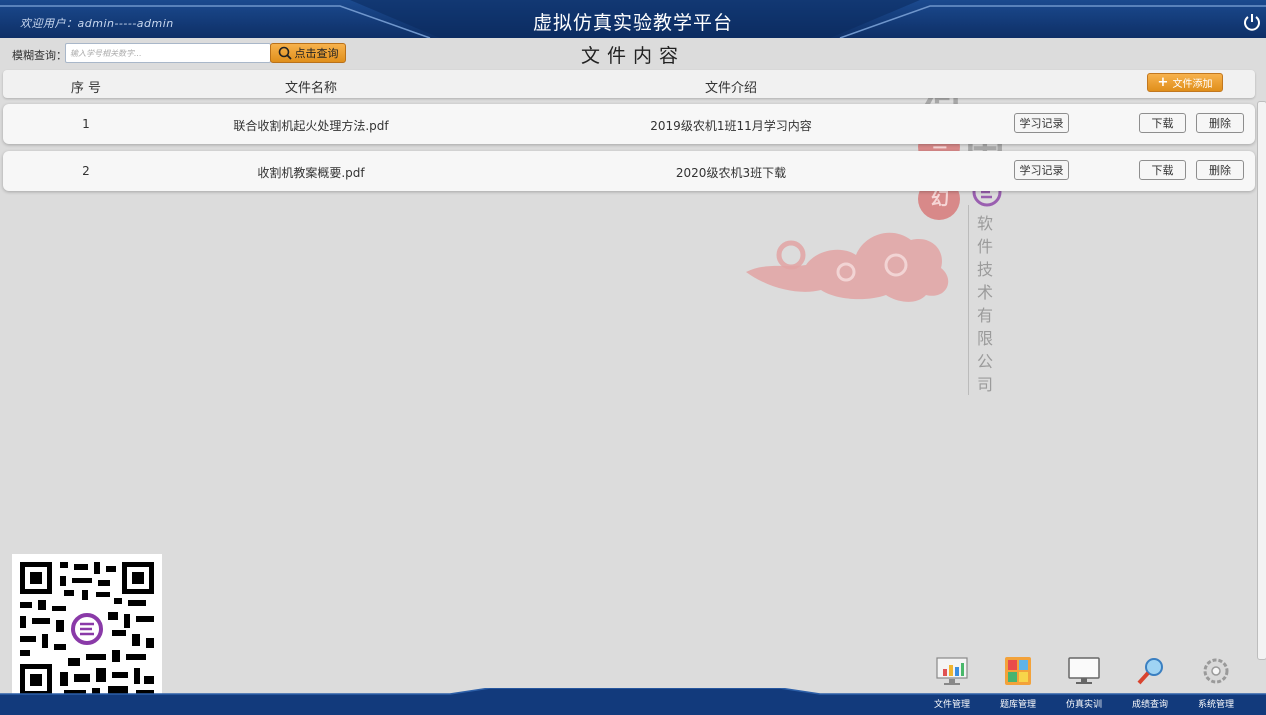  What do you see at coordinates (1017, 705) in the screenshot?
I see `dock-label: 题库管理` at bounding box center [1017, 705].